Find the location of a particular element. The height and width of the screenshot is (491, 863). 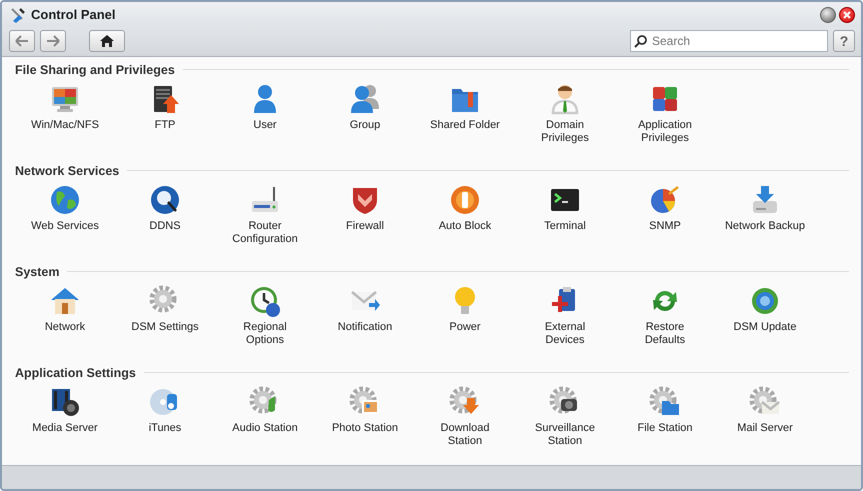

control-panel-item: Network is located at coordinates (65, 323).